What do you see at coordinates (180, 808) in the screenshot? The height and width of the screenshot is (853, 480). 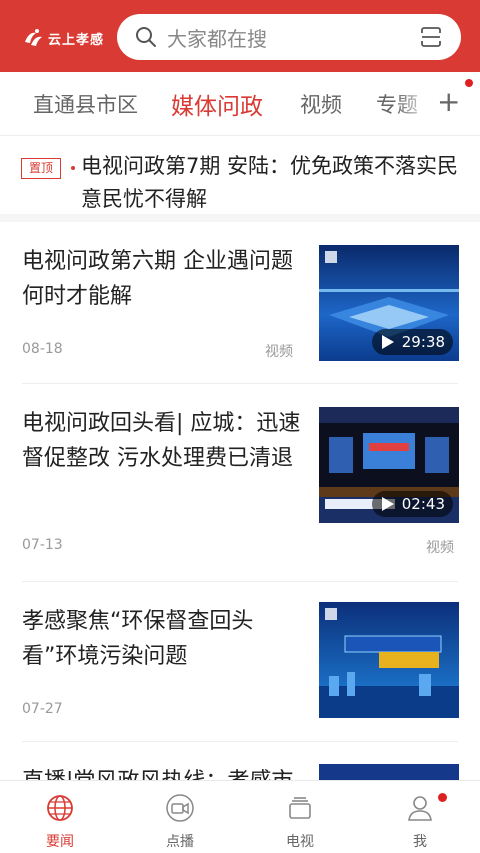 I see `video-camera-icon` at bounding box center [180, 808].